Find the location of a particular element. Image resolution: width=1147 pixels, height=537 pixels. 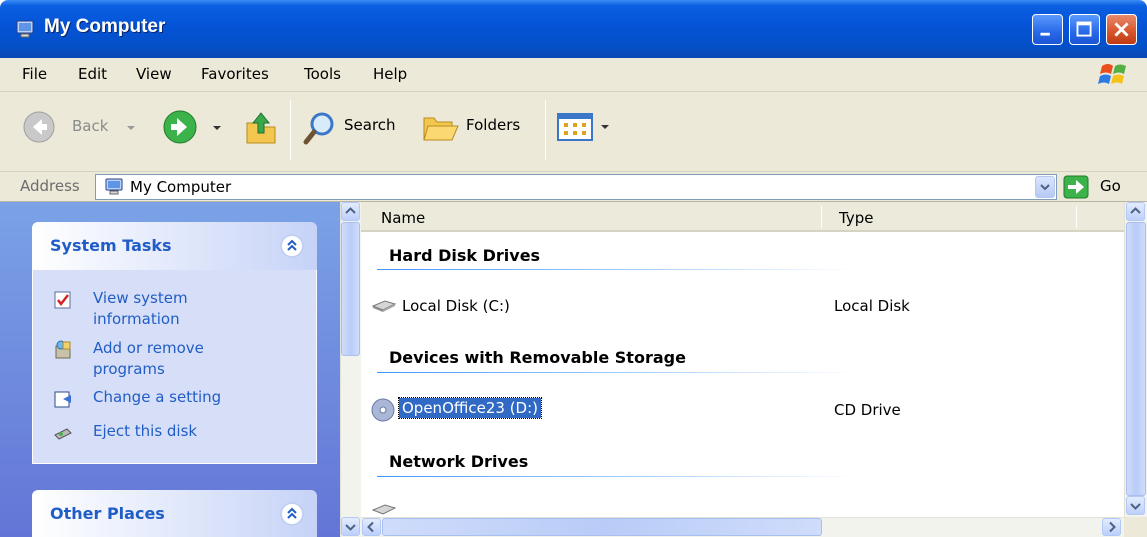

folders-icon is located at coordinates (441, 129).